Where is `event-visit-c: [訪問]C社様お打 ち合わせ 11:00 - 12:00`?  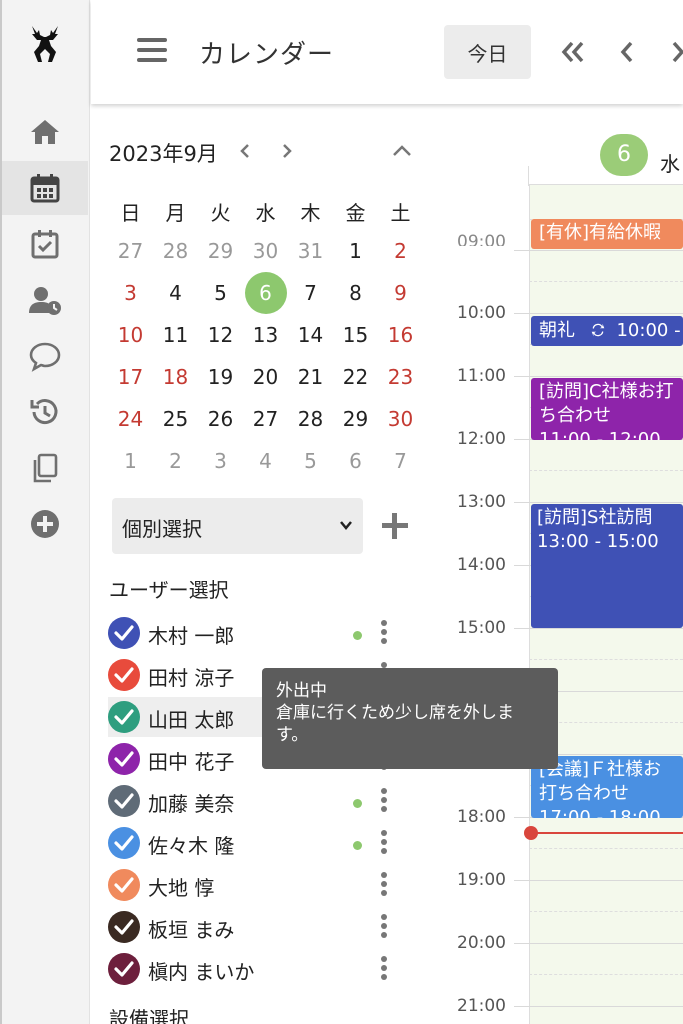
event-visit-c: [訪問]C社様お打 ち合わせ 11:00 - 12:00 is located at coordinates (607, 409).